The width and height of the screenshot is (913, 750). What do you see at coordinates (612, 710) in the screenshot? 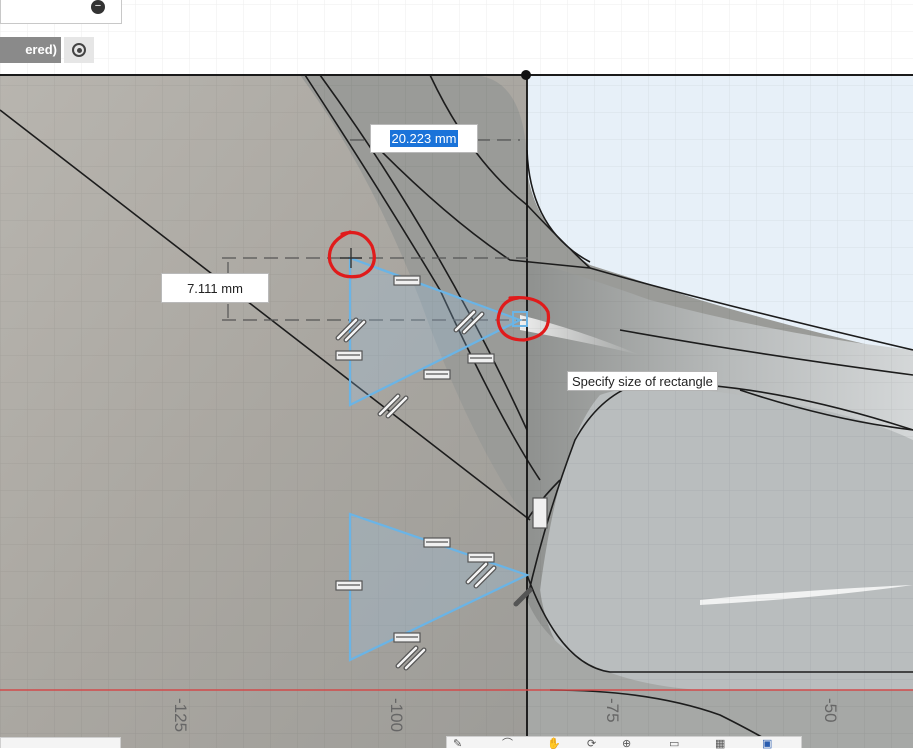
I see `axis-label-neg75: -75` at bounding box center [612, 710].